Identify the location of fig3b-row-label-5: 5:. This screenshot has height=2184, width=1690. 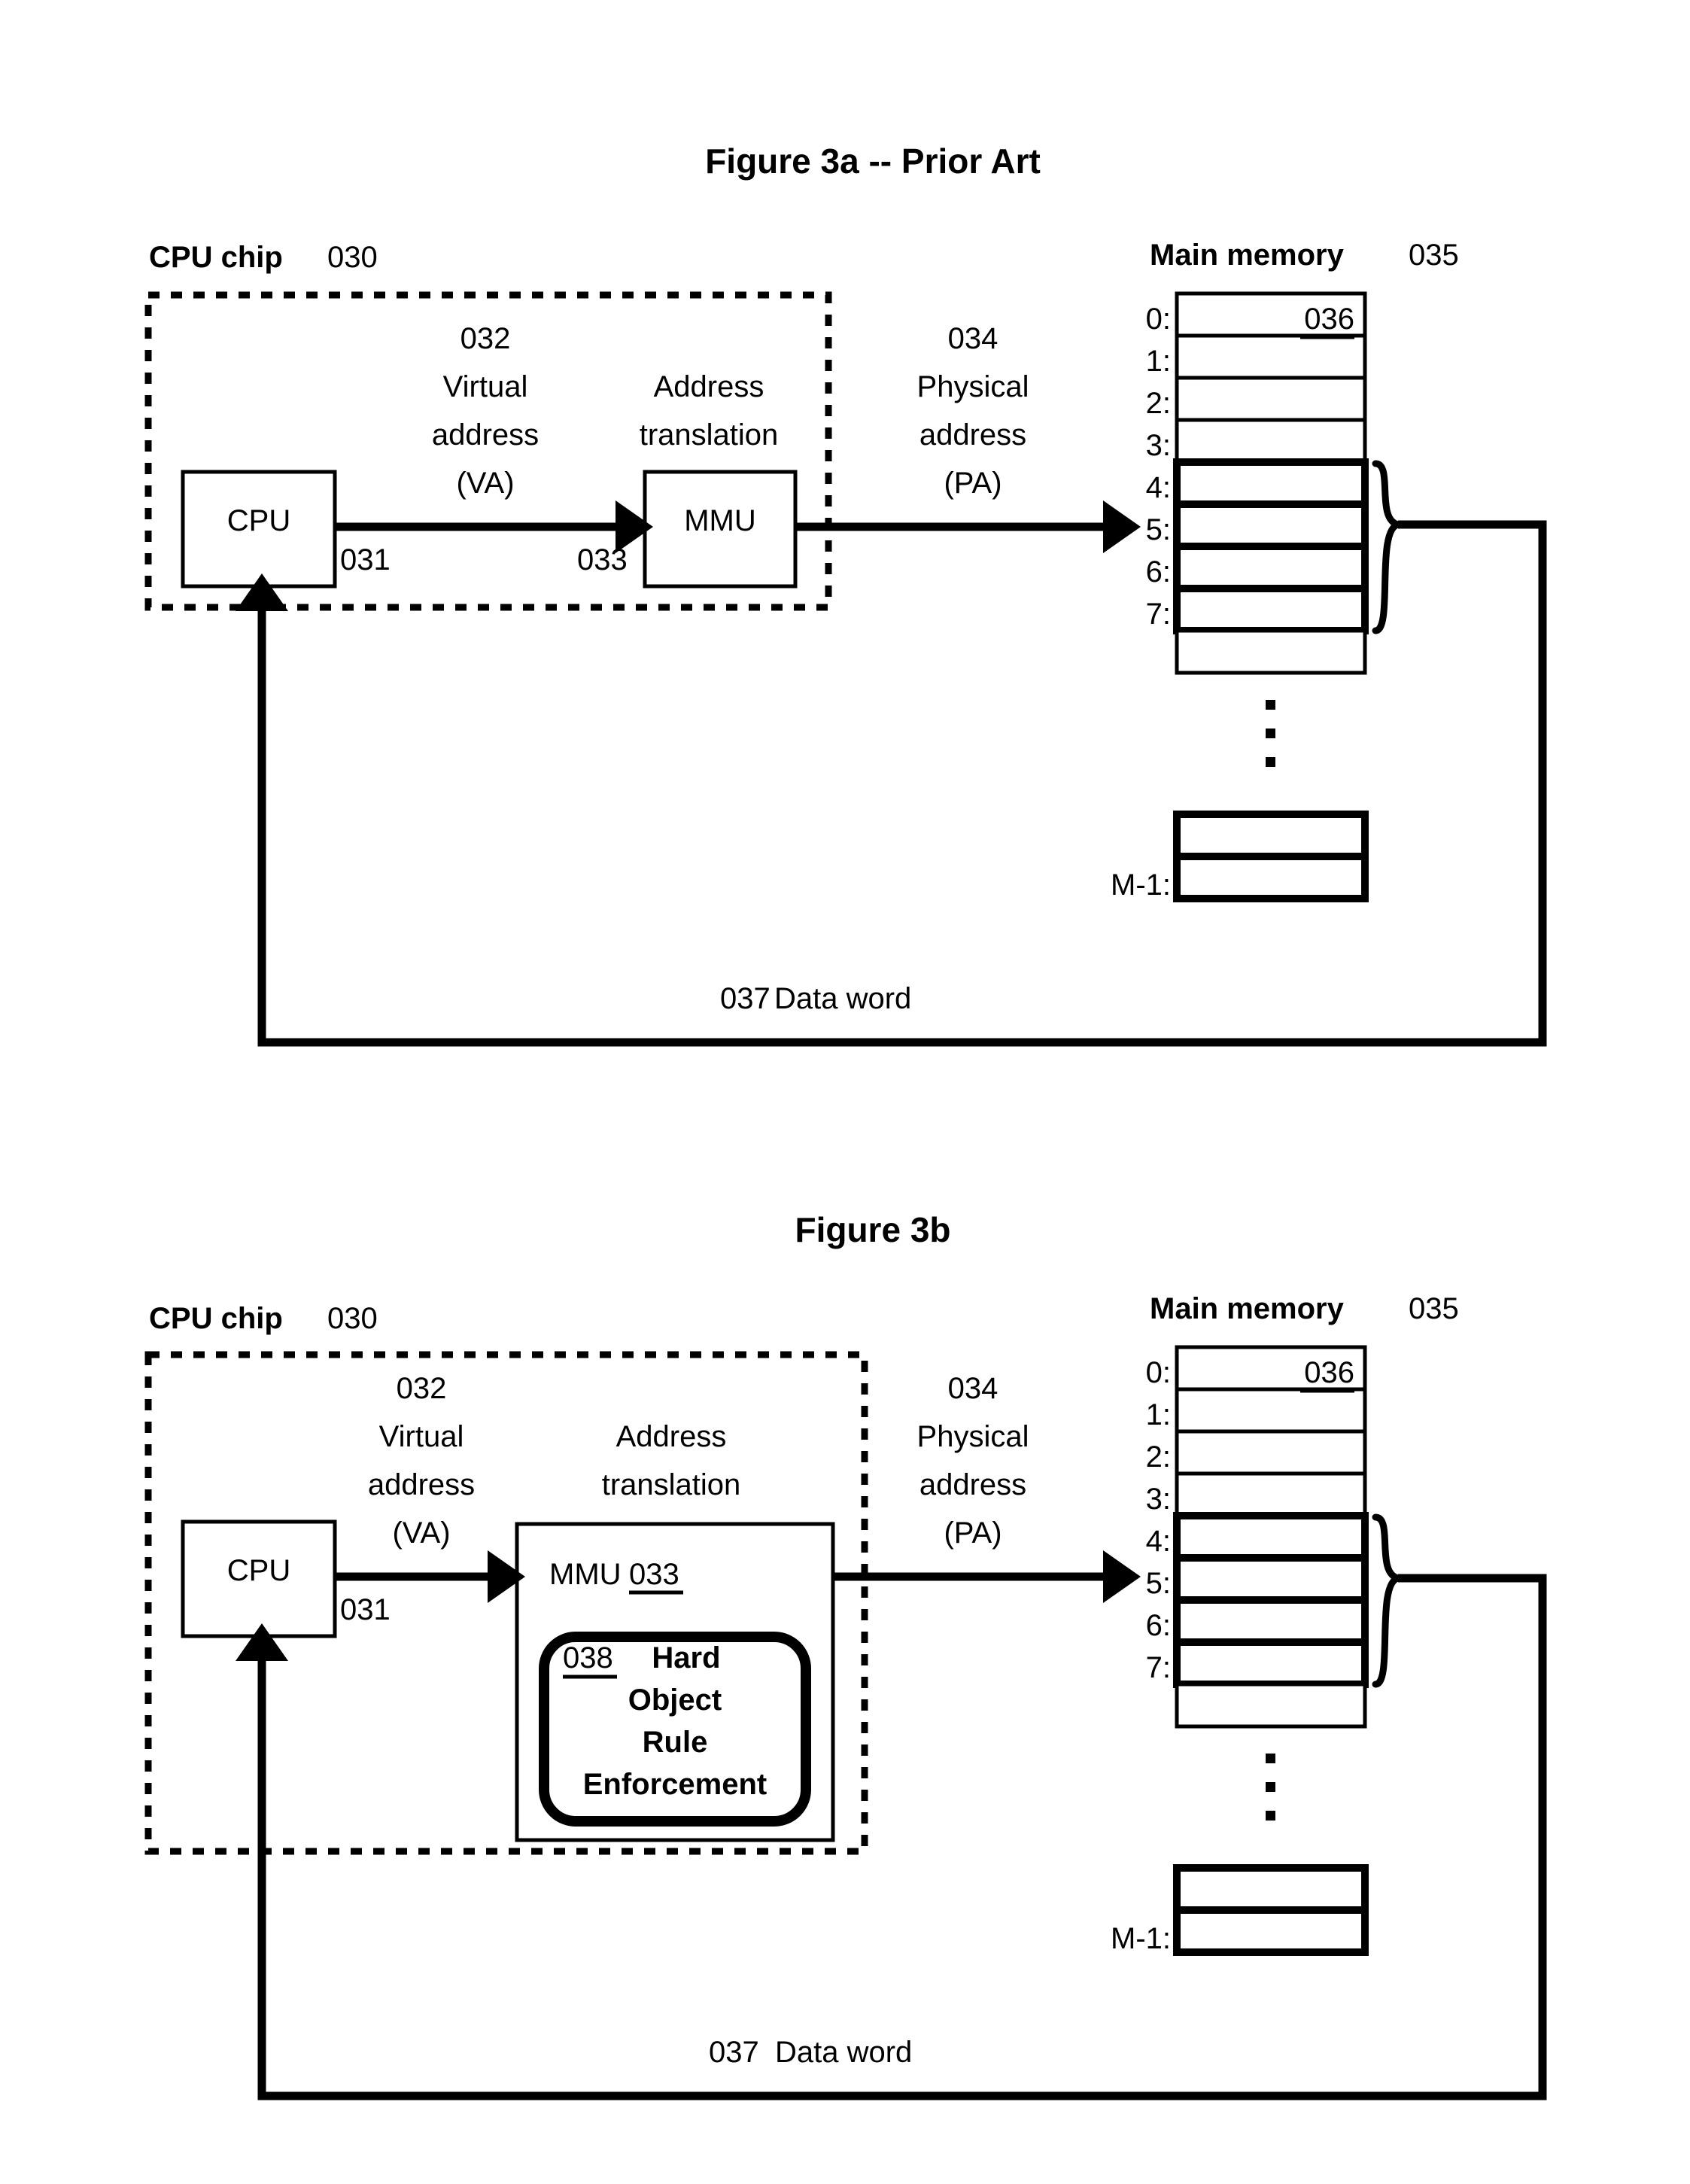
(1158, 1583).